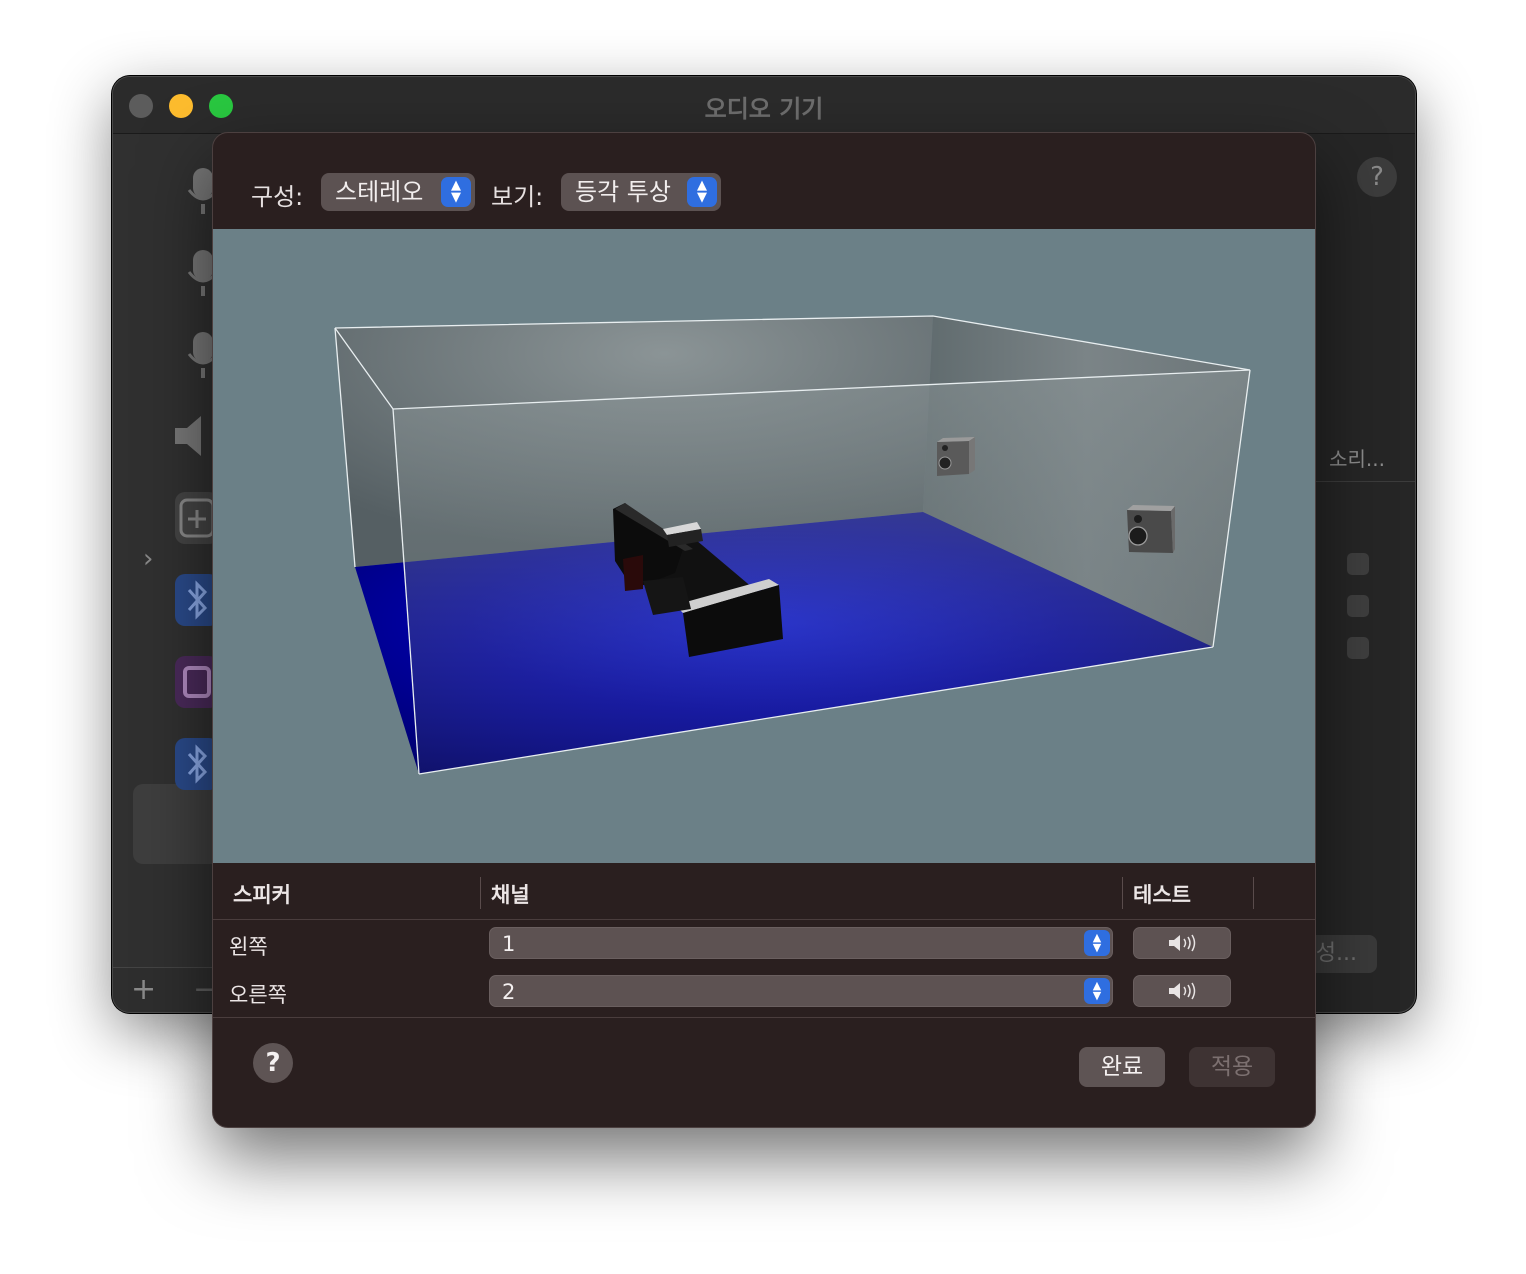  I want to click on configuration-popup: 스테레오 ▲ ▼, so click(398, 192).